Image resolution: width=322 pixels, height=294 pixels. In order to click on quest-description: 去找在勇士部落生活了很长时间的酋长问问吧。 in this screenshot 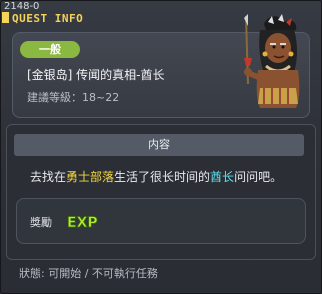, I will do `click(156, 176)`.